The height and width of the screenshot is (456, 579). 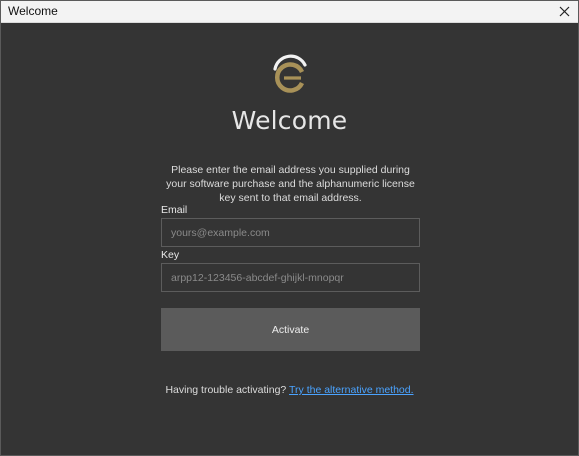 What do you see at coordinates (33, 11) in the screenshot?
I see `window-title: Welcome` at bounding box center [33, 11].